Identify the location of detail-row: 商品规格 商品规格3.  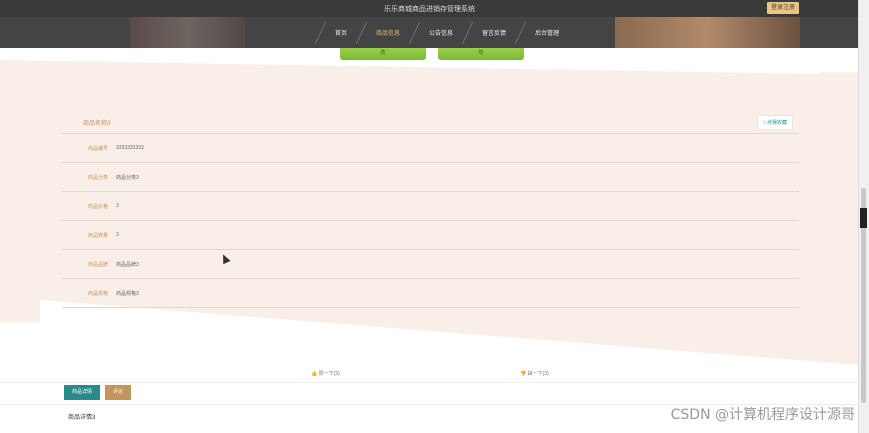
(430, 293).